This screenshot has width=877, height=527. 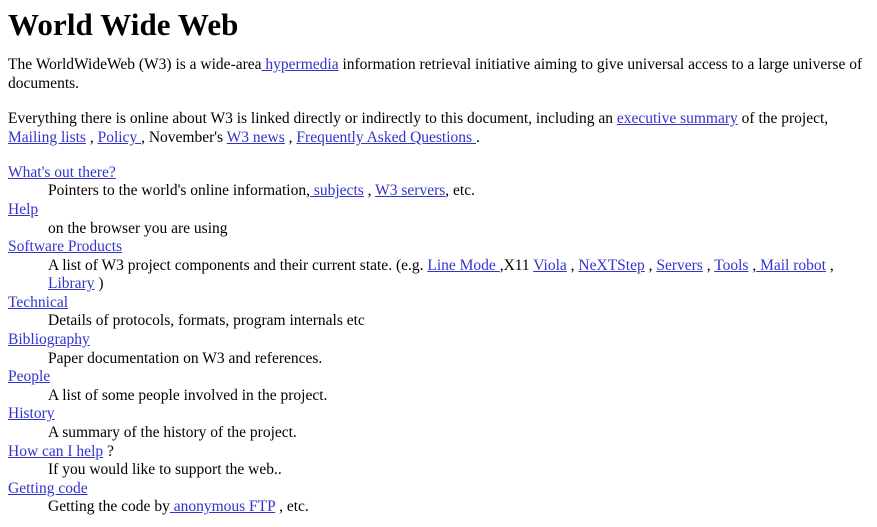 What do you see at coordinates (108, 451) in the screenshot?
I see `menu-term-suffix: ?` at bounding box center [108, 451].